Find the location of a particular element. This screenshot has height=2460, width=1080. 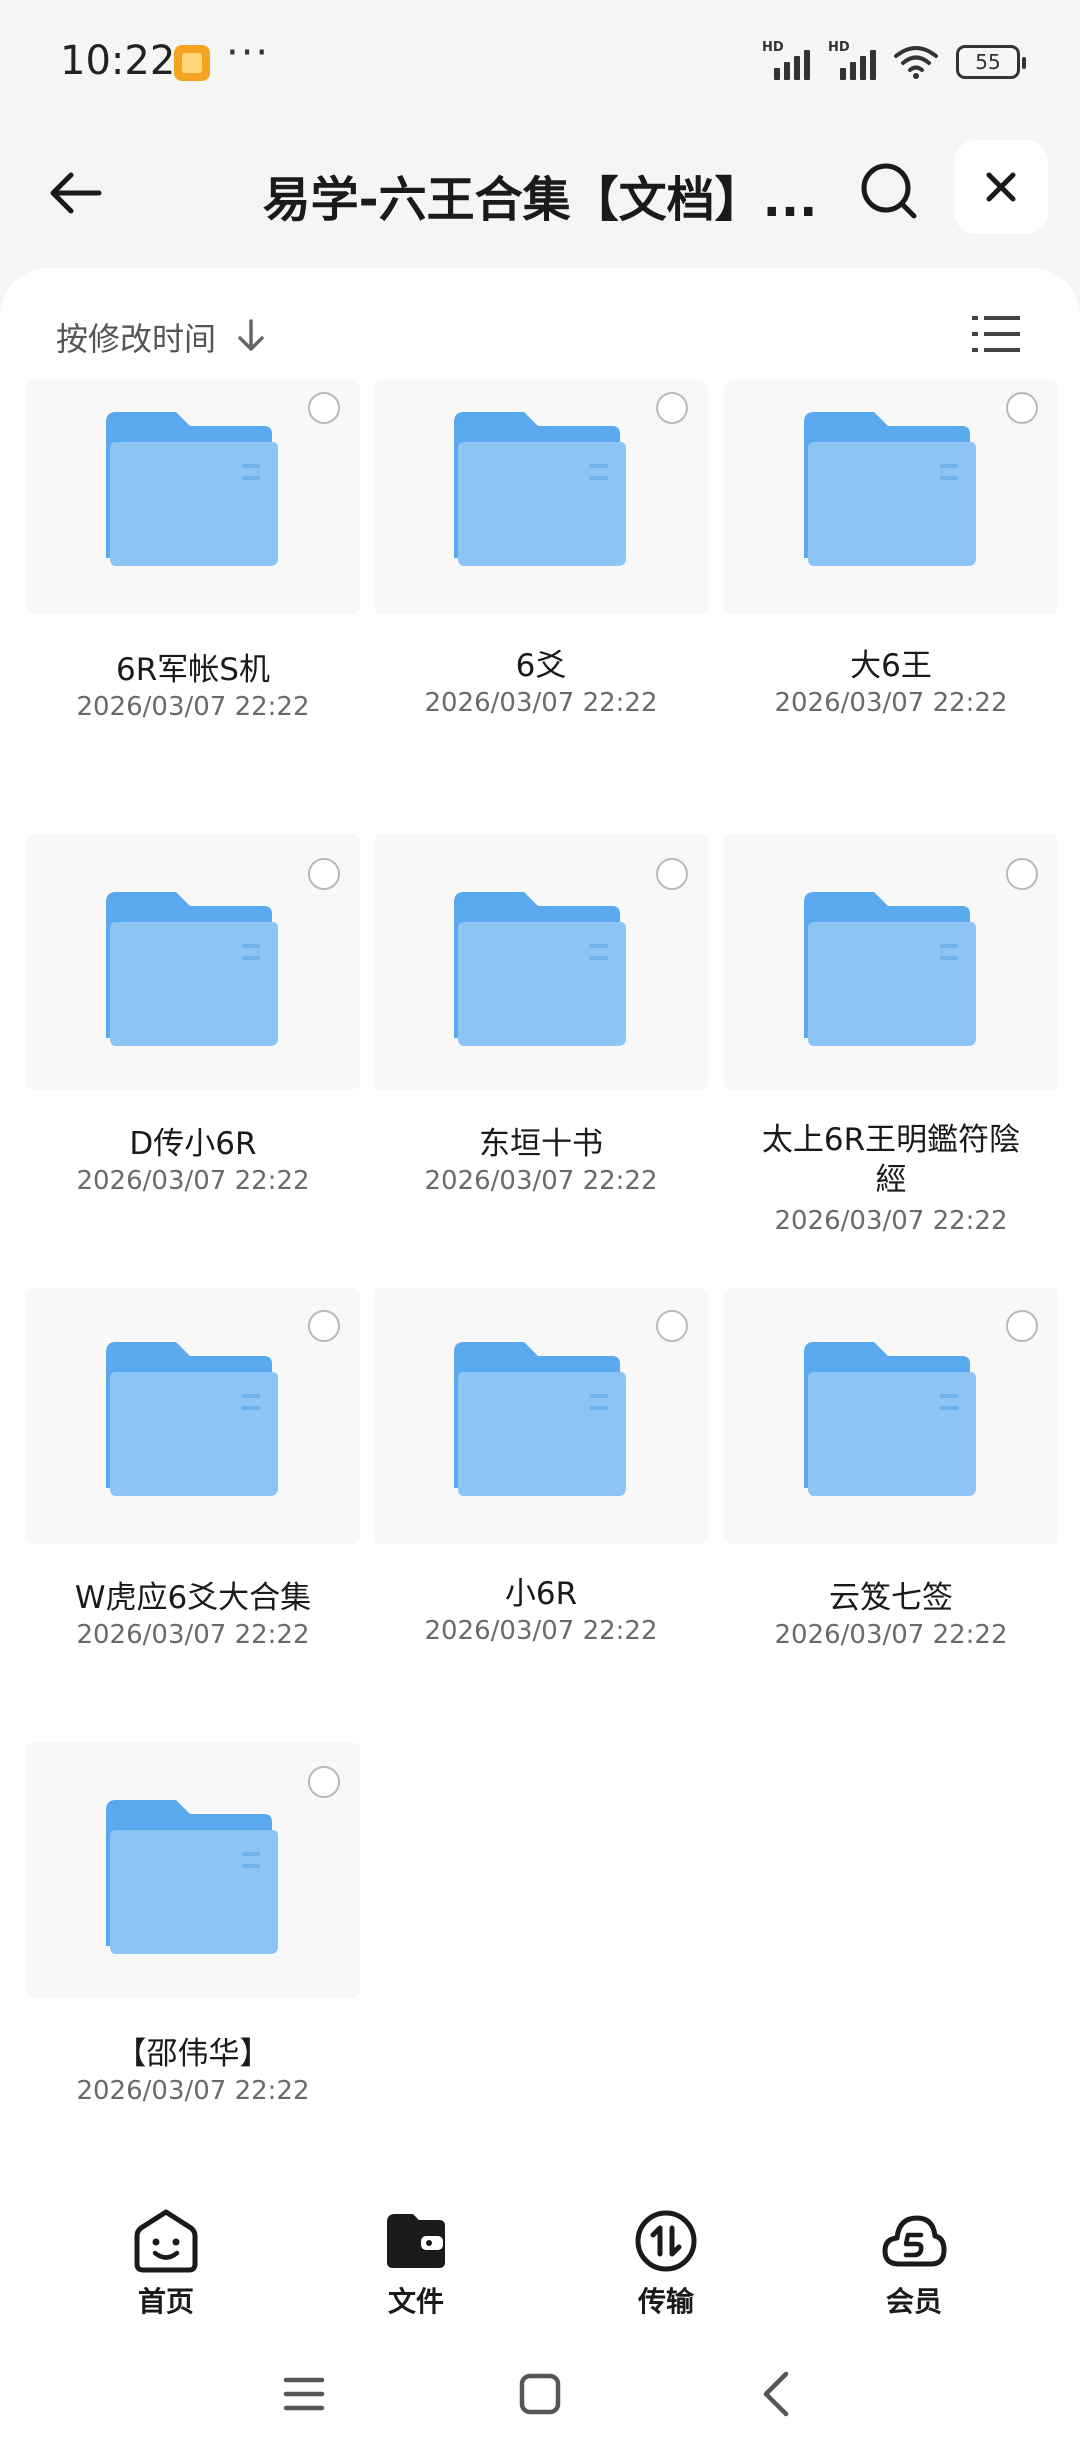

search-button is located at coordinates (889, 191).